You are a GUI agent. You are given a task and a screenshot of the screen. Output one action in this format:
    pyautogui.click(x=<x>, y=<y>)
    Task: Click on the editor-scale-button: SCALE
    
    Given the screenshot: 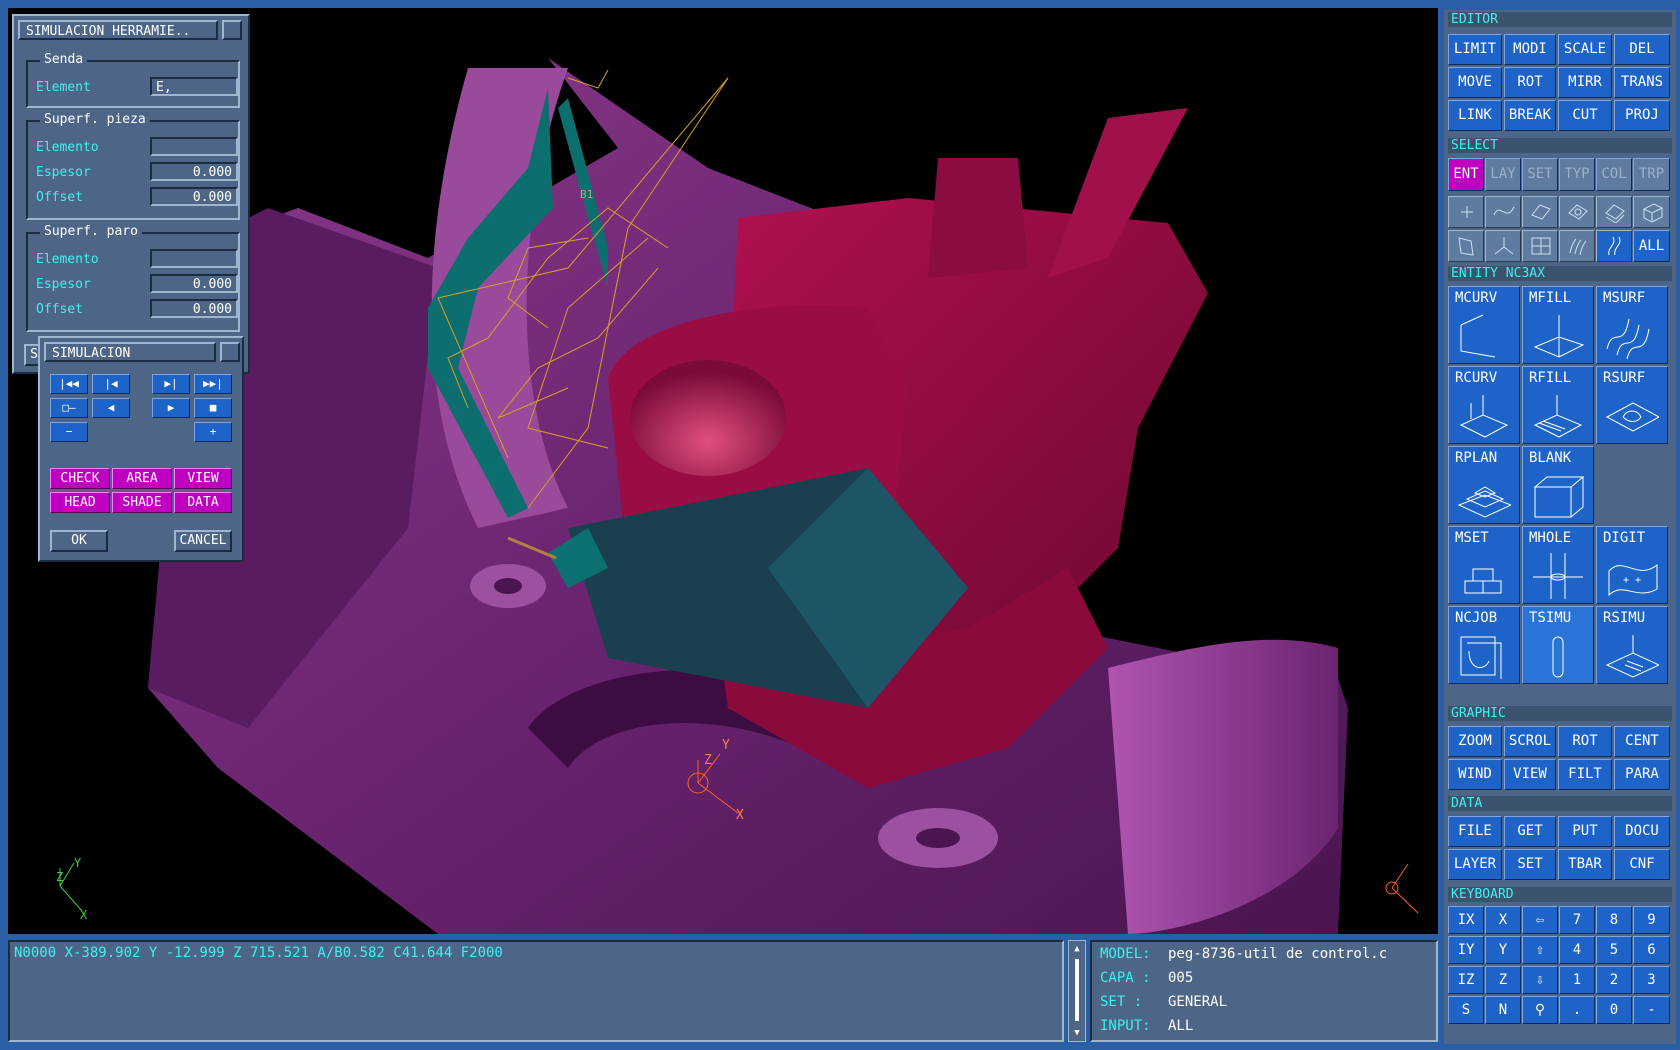 What is the action you would take?
    pyautogui.click(x=1585, y=49)
    